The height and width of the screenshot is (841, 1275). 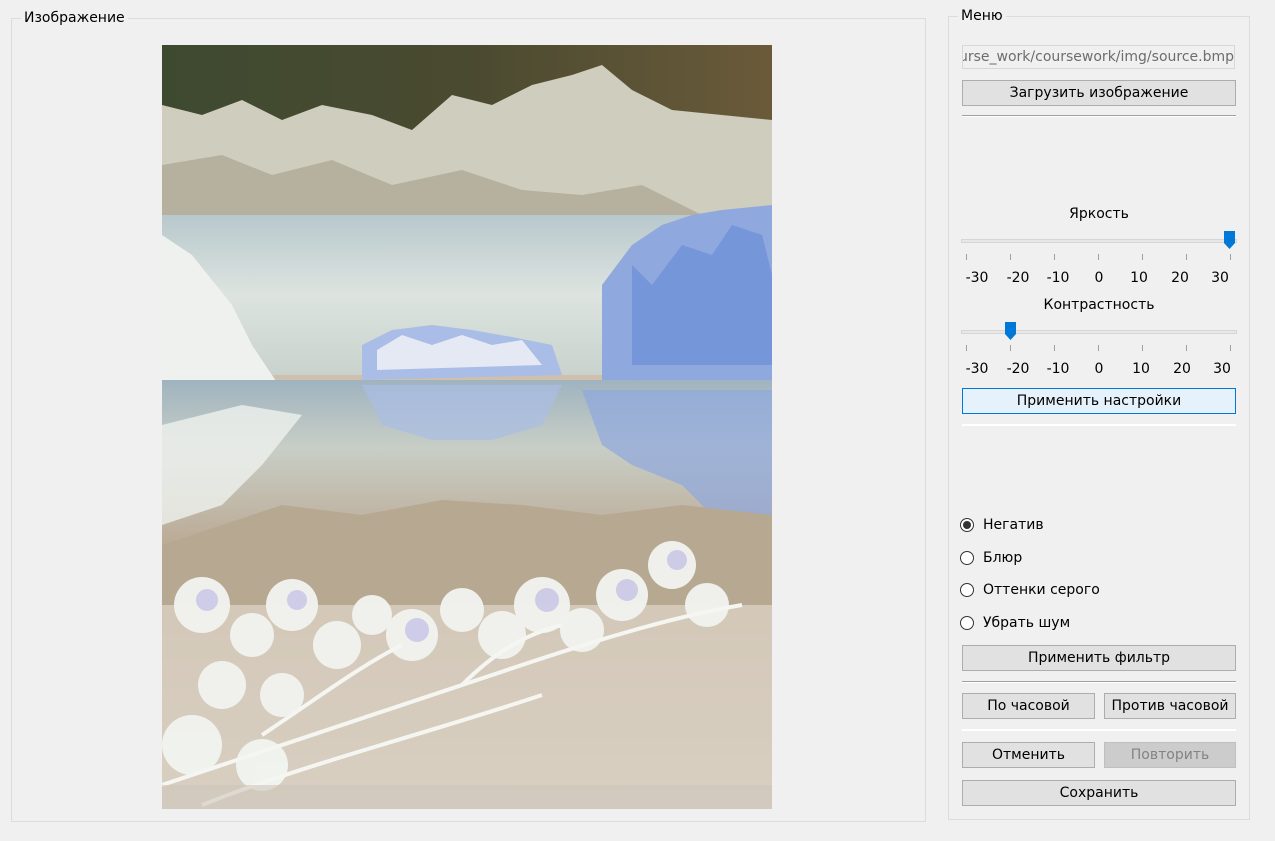 What do you see at coordinates (1099, 401) in the screenshot?
I see `apply-settings-button: Применить настройки` at bounding box center [1099, 401].